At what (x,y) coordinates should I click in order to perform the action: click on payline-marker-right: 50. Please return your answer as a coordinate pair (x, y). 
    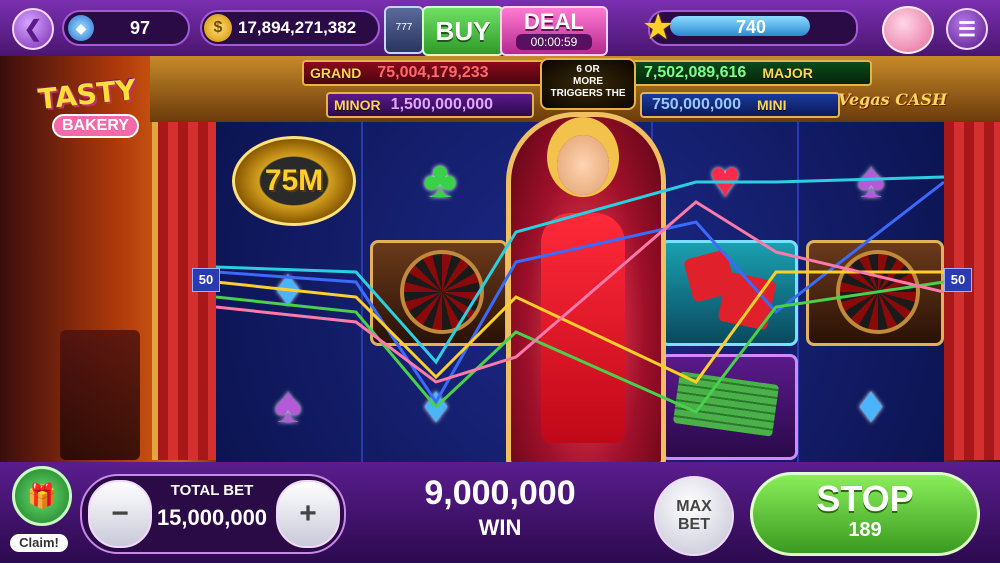
    Looking at the image, I should click on (958, 280).